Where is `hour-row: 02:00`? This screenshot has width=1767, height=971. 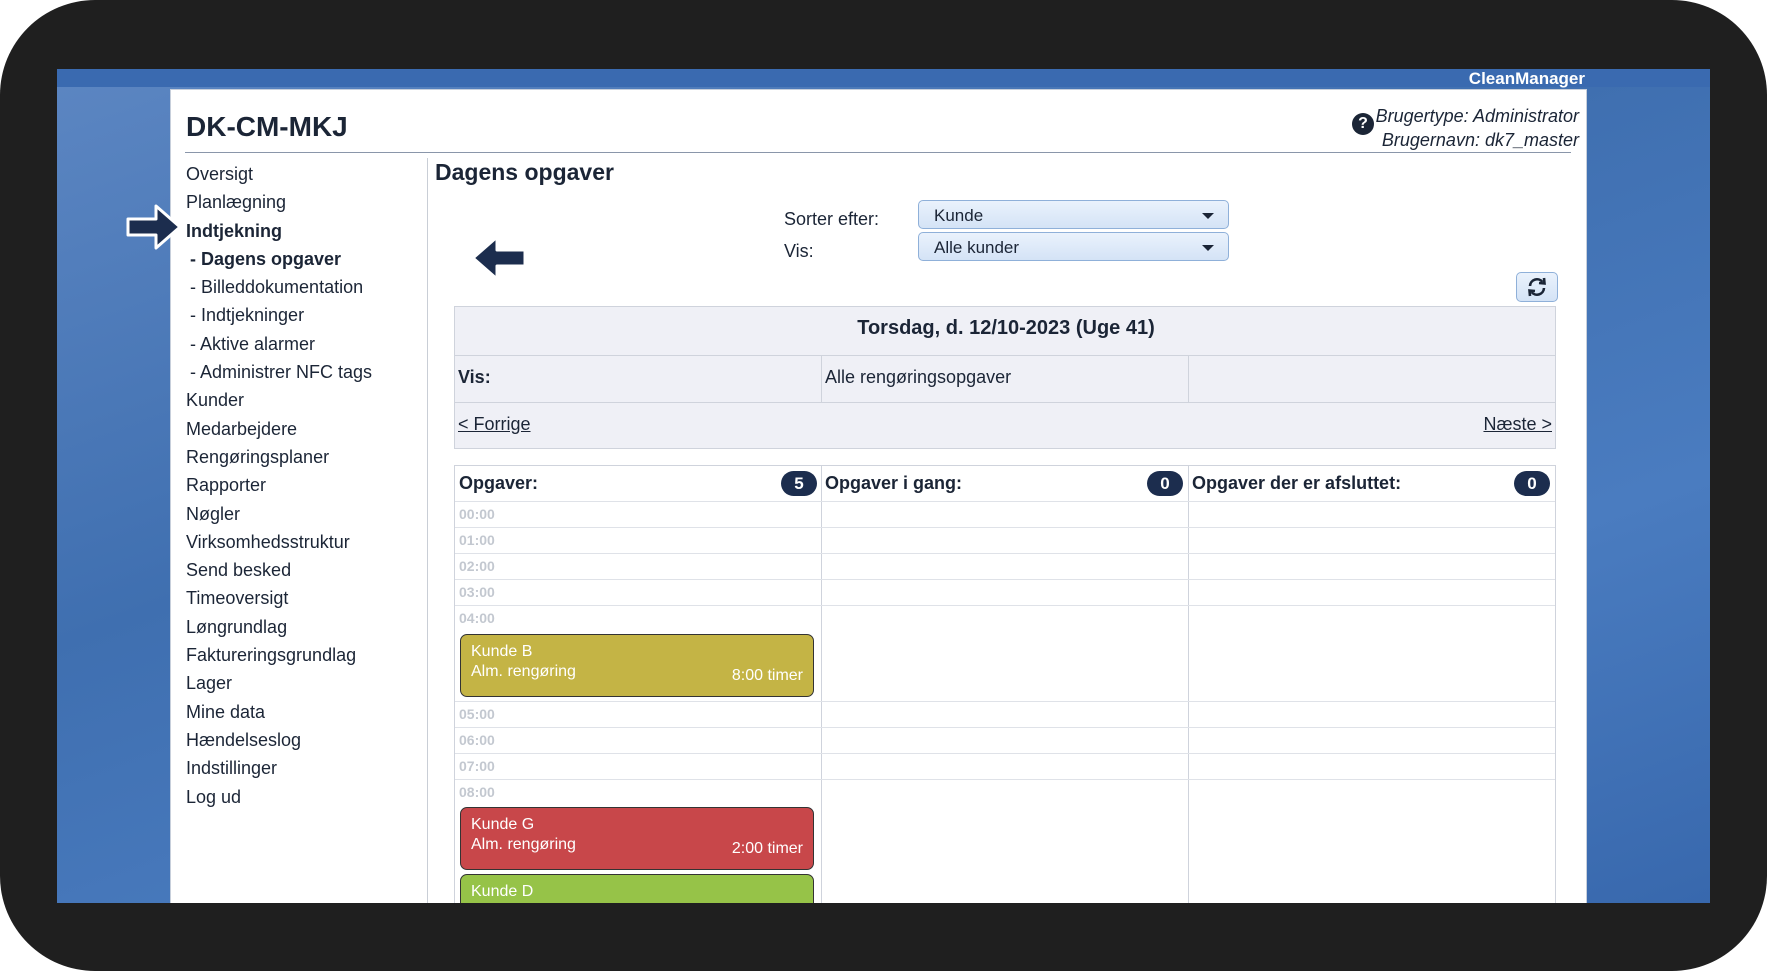 hour-row: 02:00 is located at coordinates (1005, 566).